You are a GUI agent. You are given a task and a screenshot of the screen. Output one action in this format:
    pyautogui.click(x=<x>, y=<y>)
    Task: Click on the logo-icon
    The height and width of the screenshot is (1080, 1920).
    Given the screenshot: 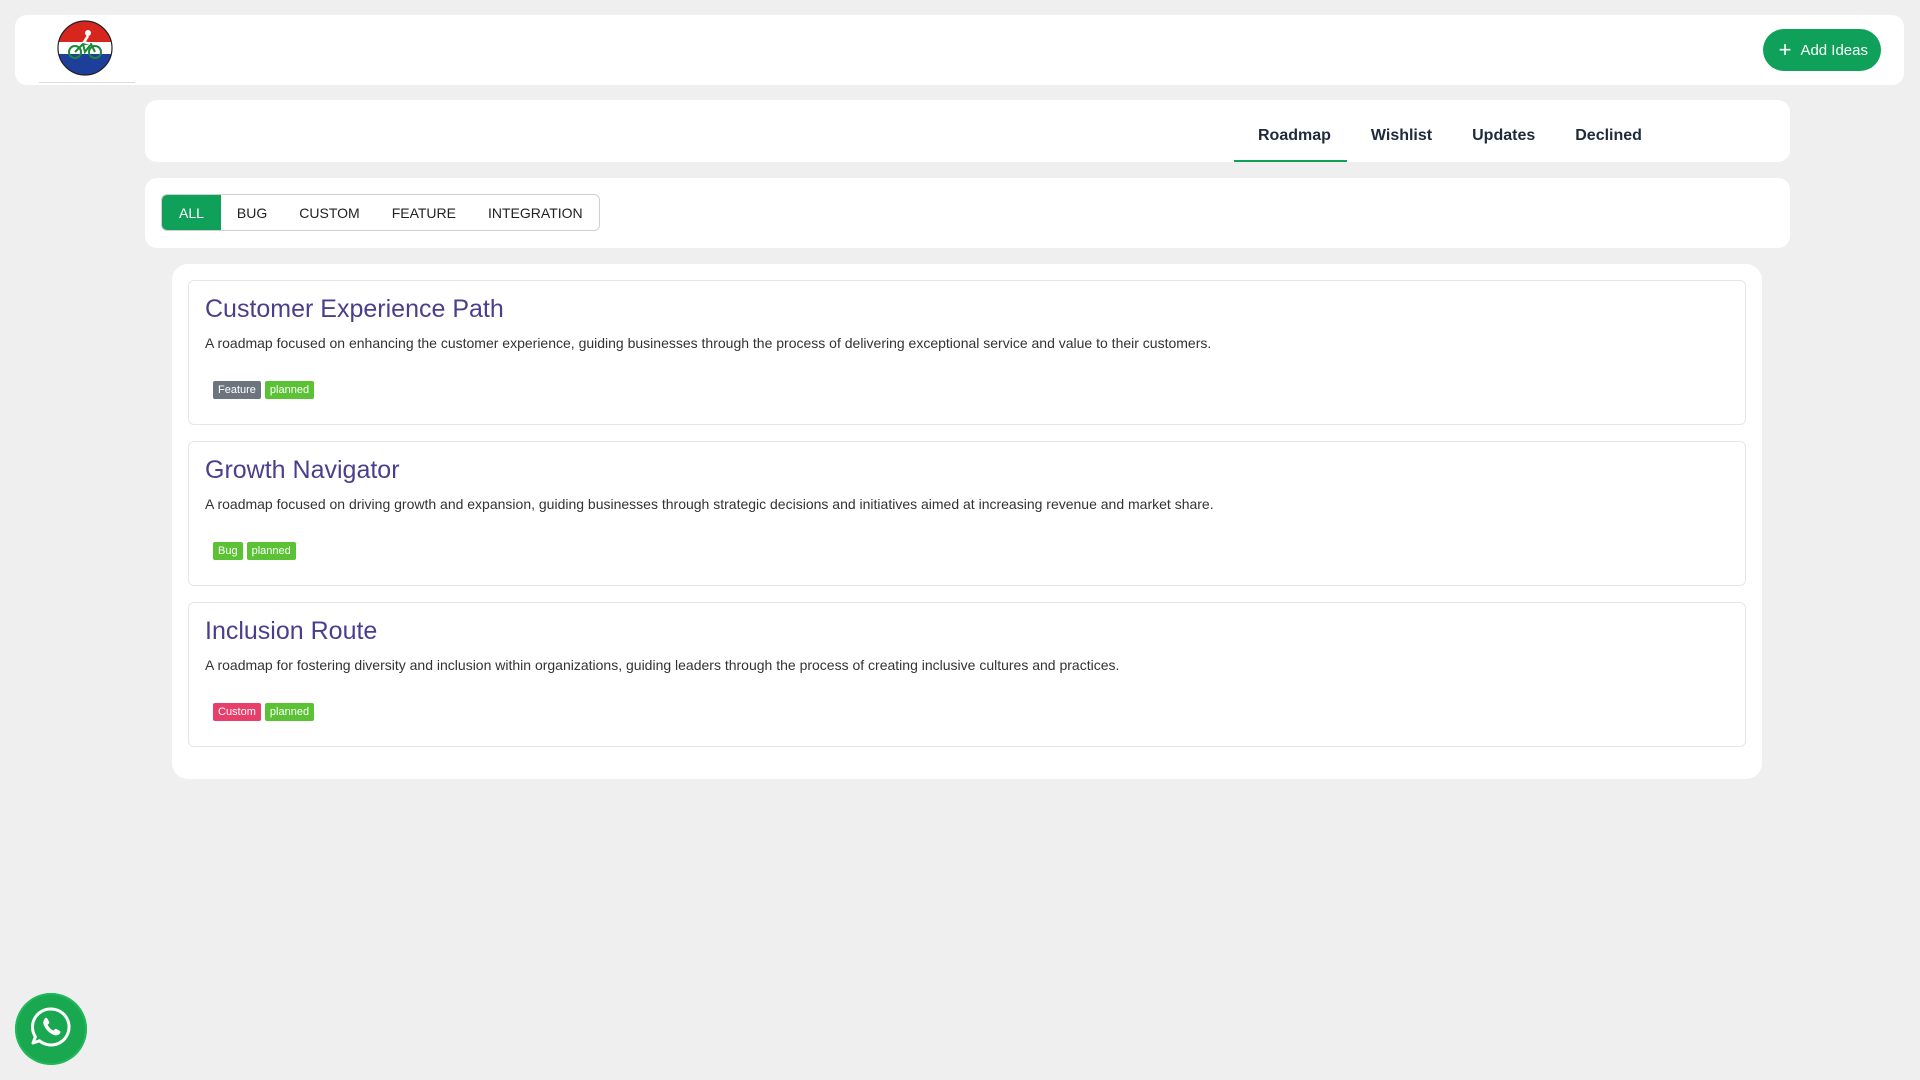 What is the action you would take?
    pyautogui.click(x=85, y=48)
    